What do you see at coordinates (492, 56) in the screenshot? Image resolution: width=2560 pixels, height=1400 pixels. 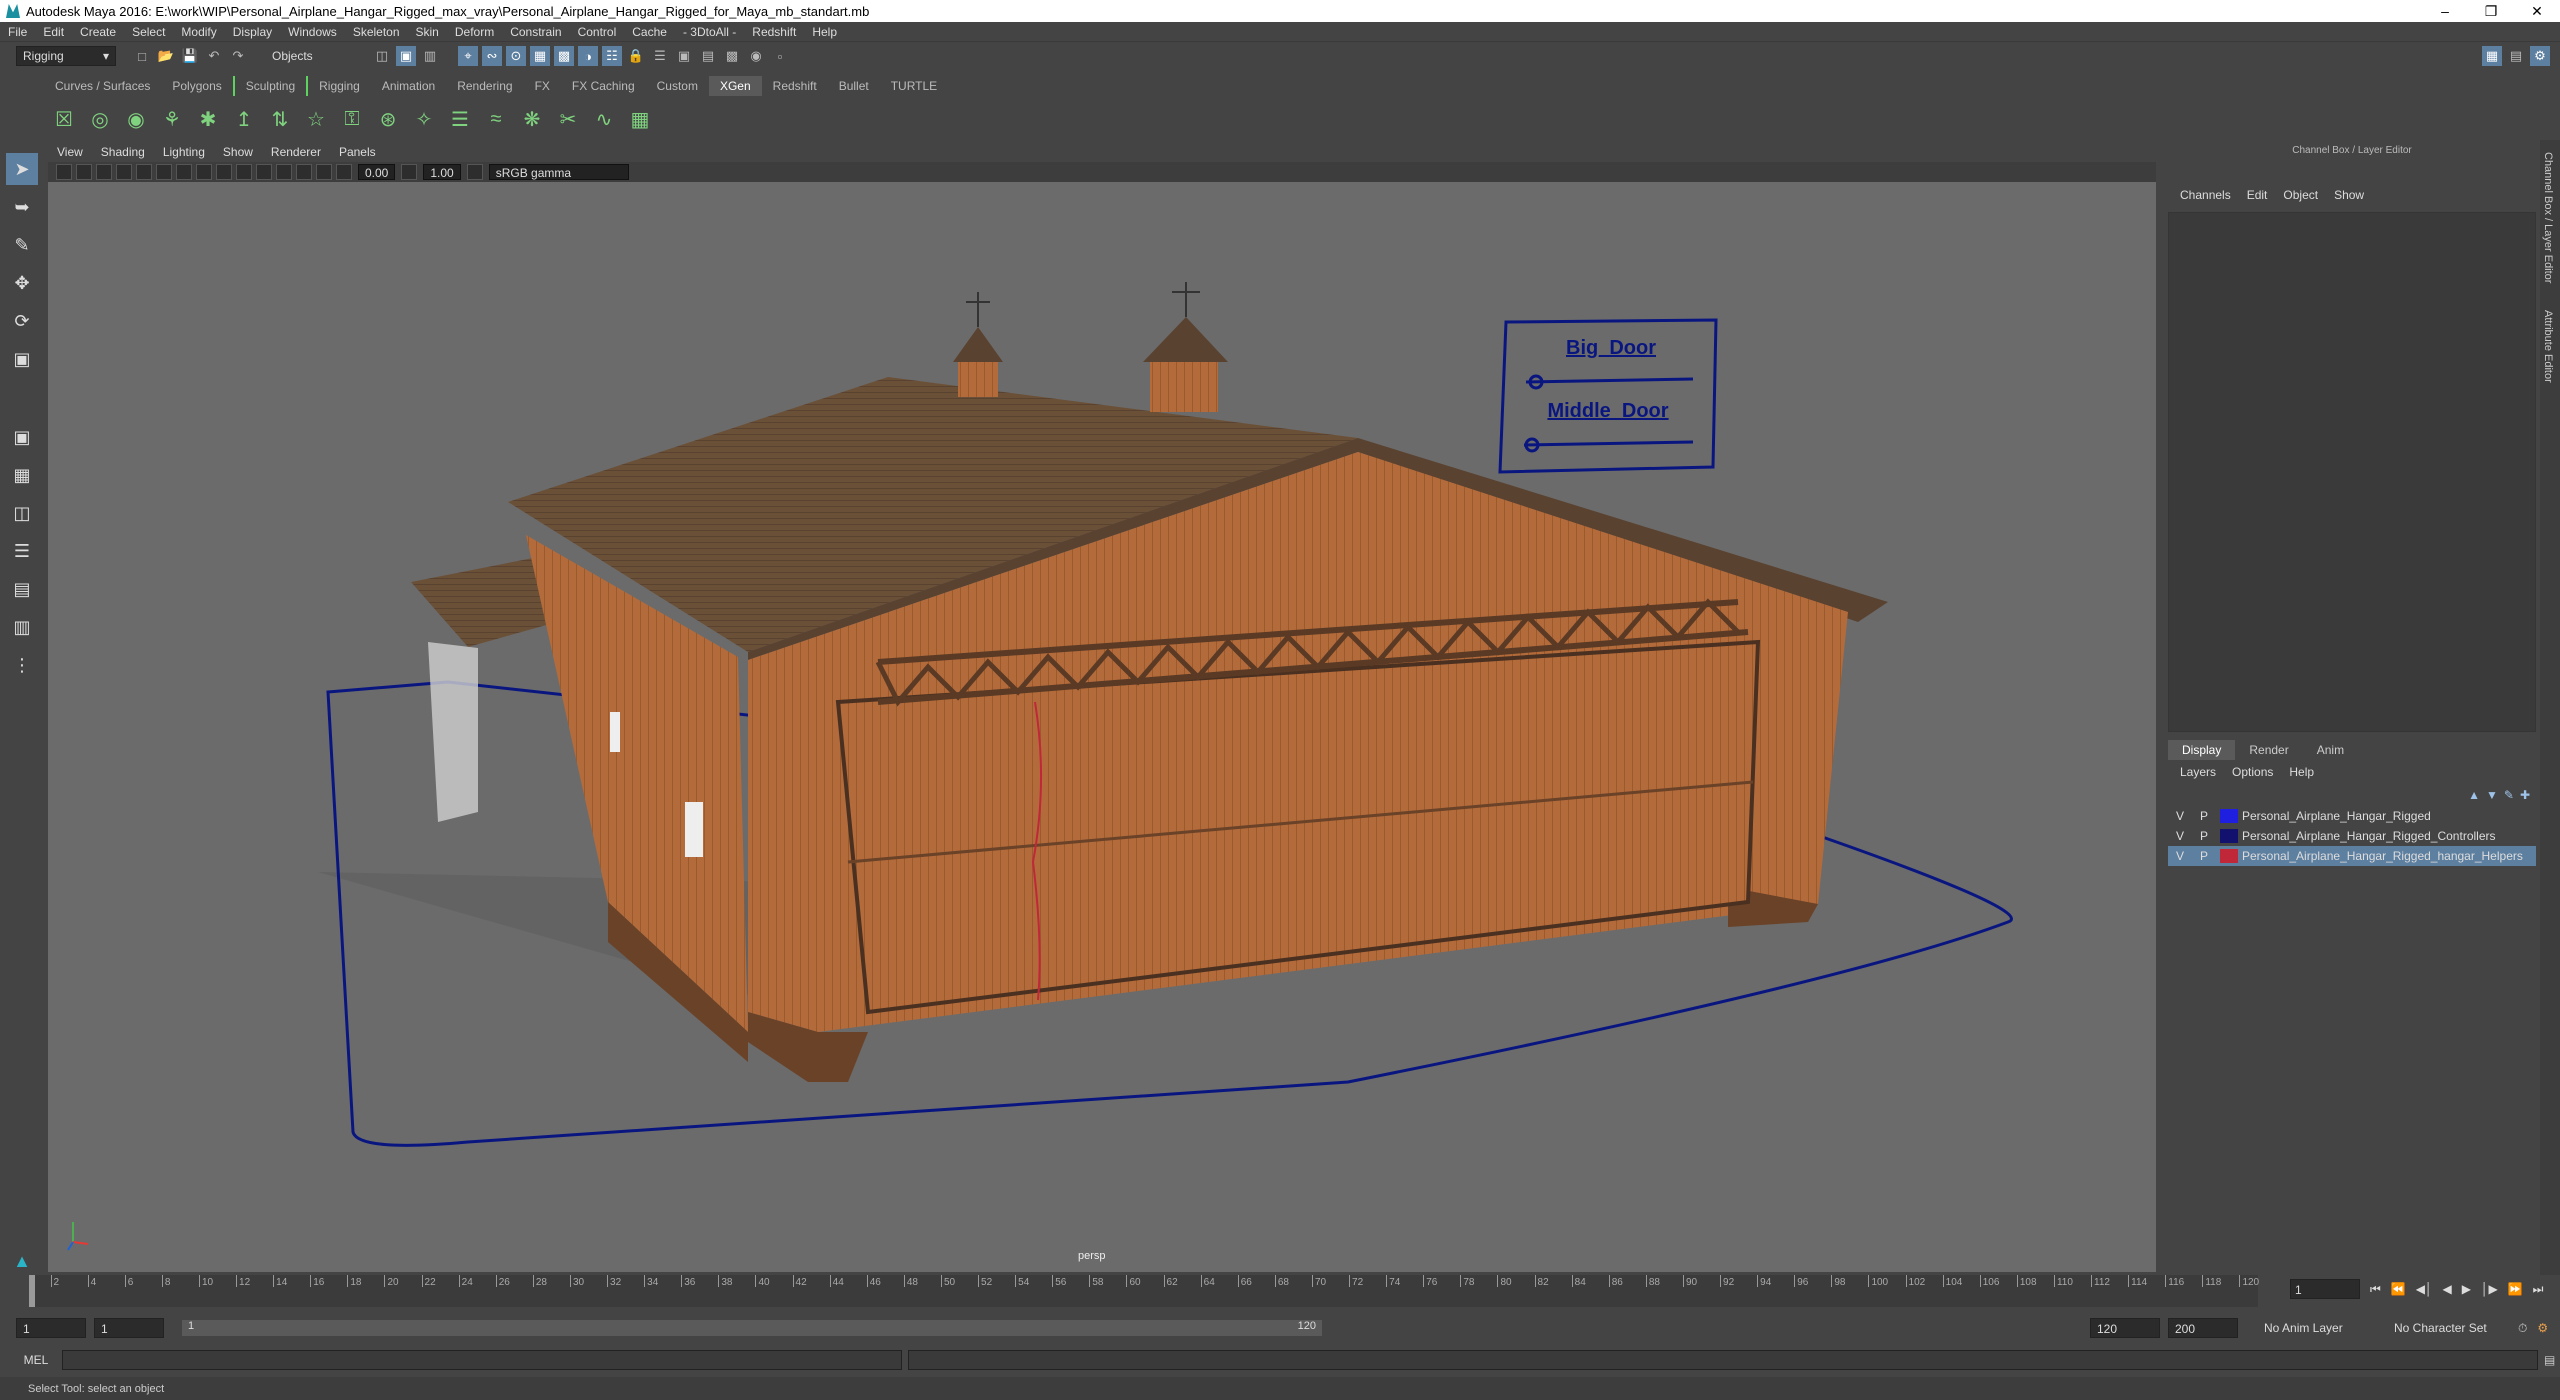 I see `snap-curve-icon: ∾` at bounding box center [492, 56].